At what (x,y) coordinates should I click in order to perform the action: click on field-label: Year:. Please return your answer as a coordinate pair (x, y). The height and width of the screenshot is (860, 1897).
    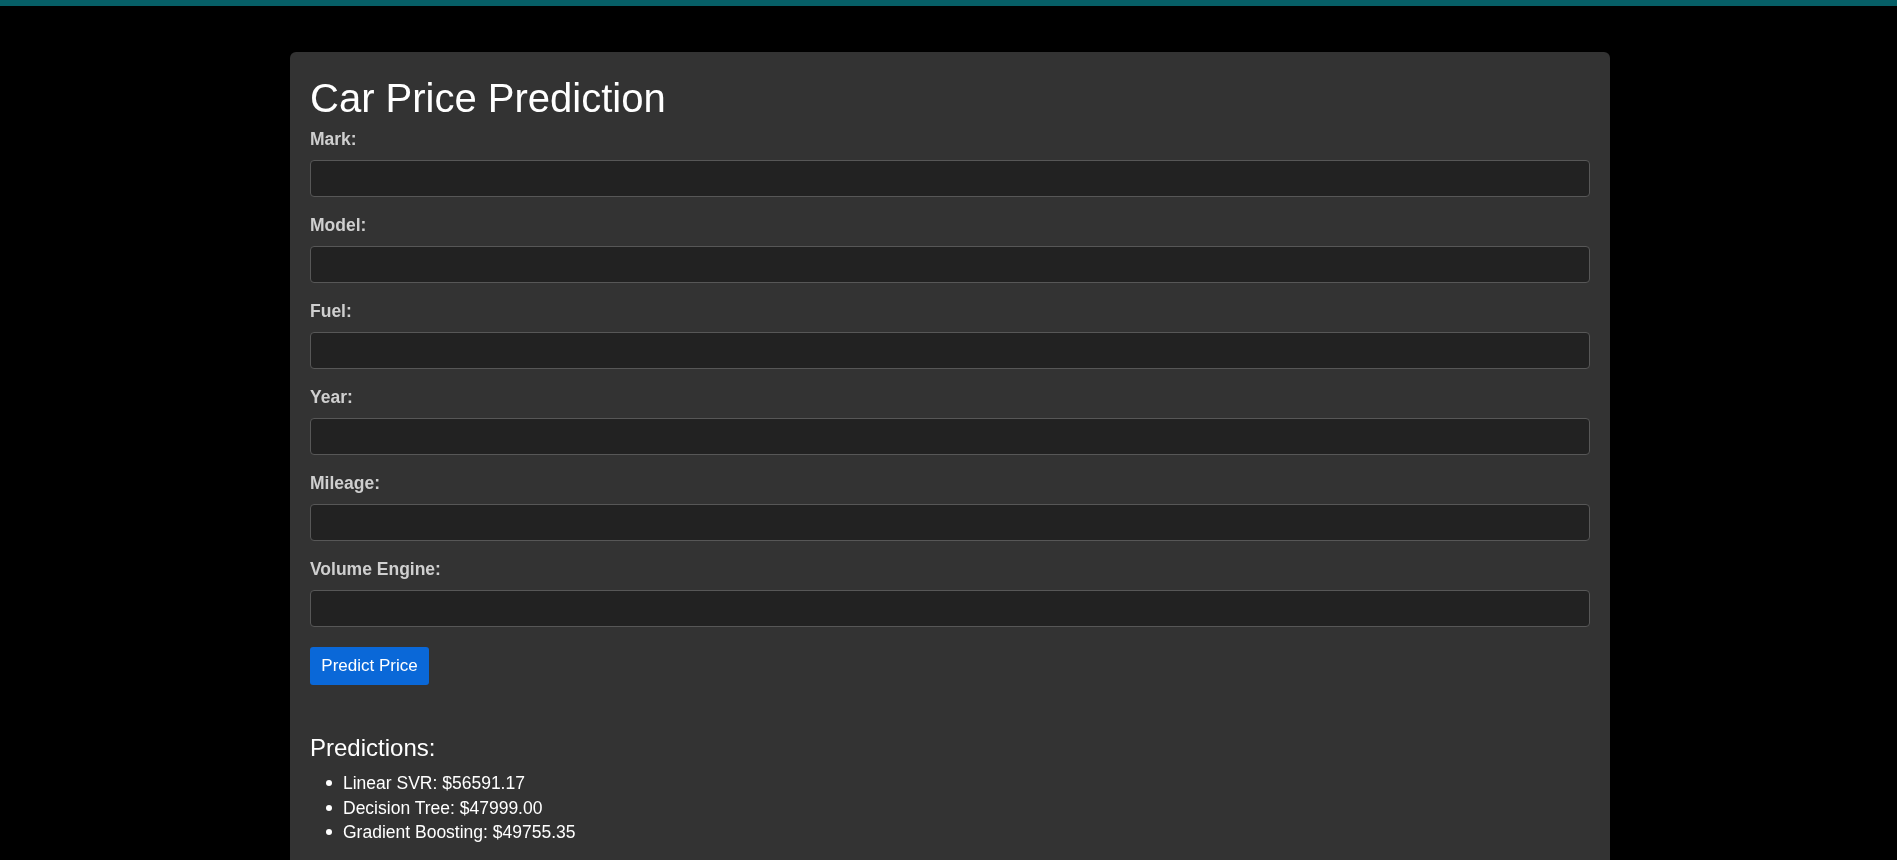
    Looking at the image, I should click on (331, 397).